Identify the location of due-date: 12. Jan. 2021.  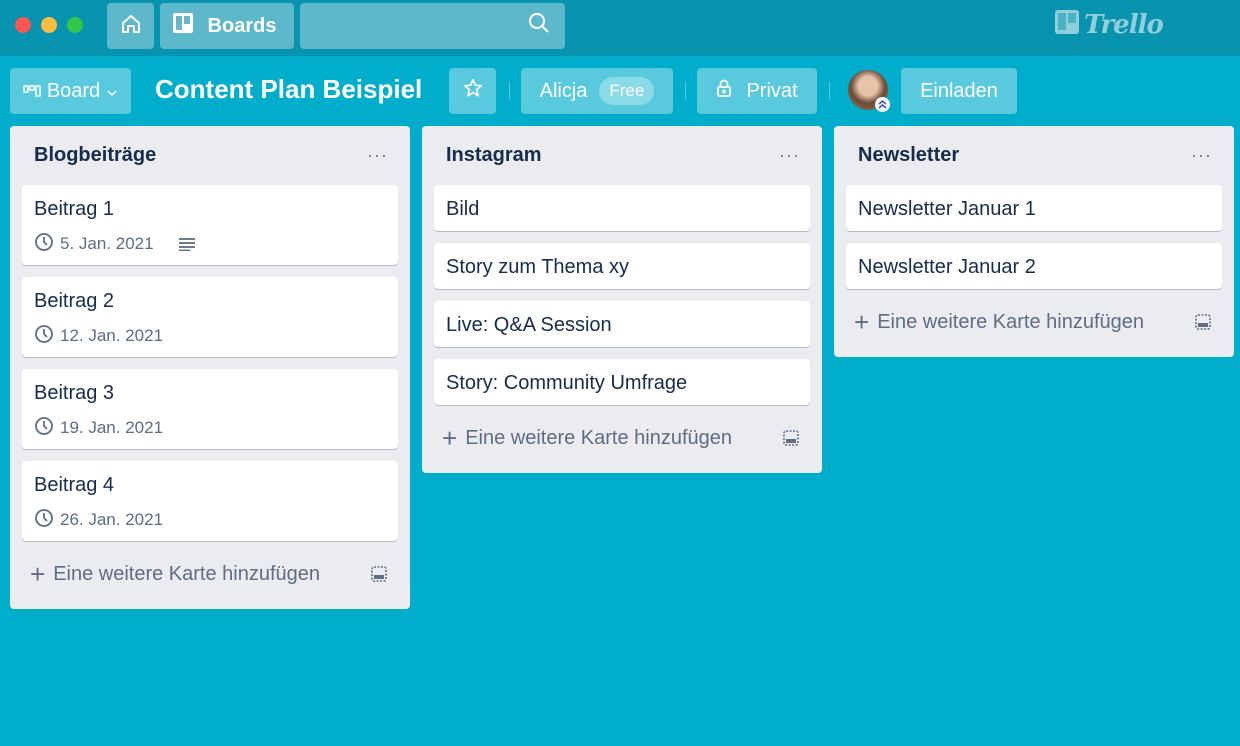
(112, 335).